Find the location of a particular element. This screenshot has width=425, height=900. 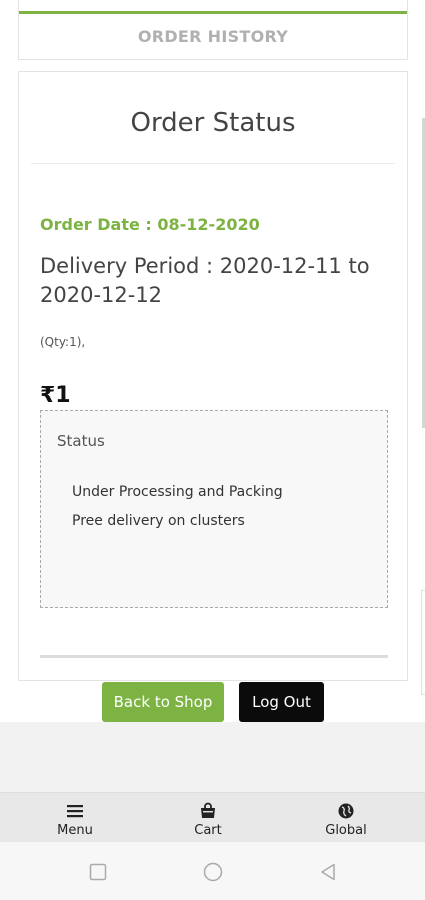

order-price: ₹1 is located at coordinates (55, 395).